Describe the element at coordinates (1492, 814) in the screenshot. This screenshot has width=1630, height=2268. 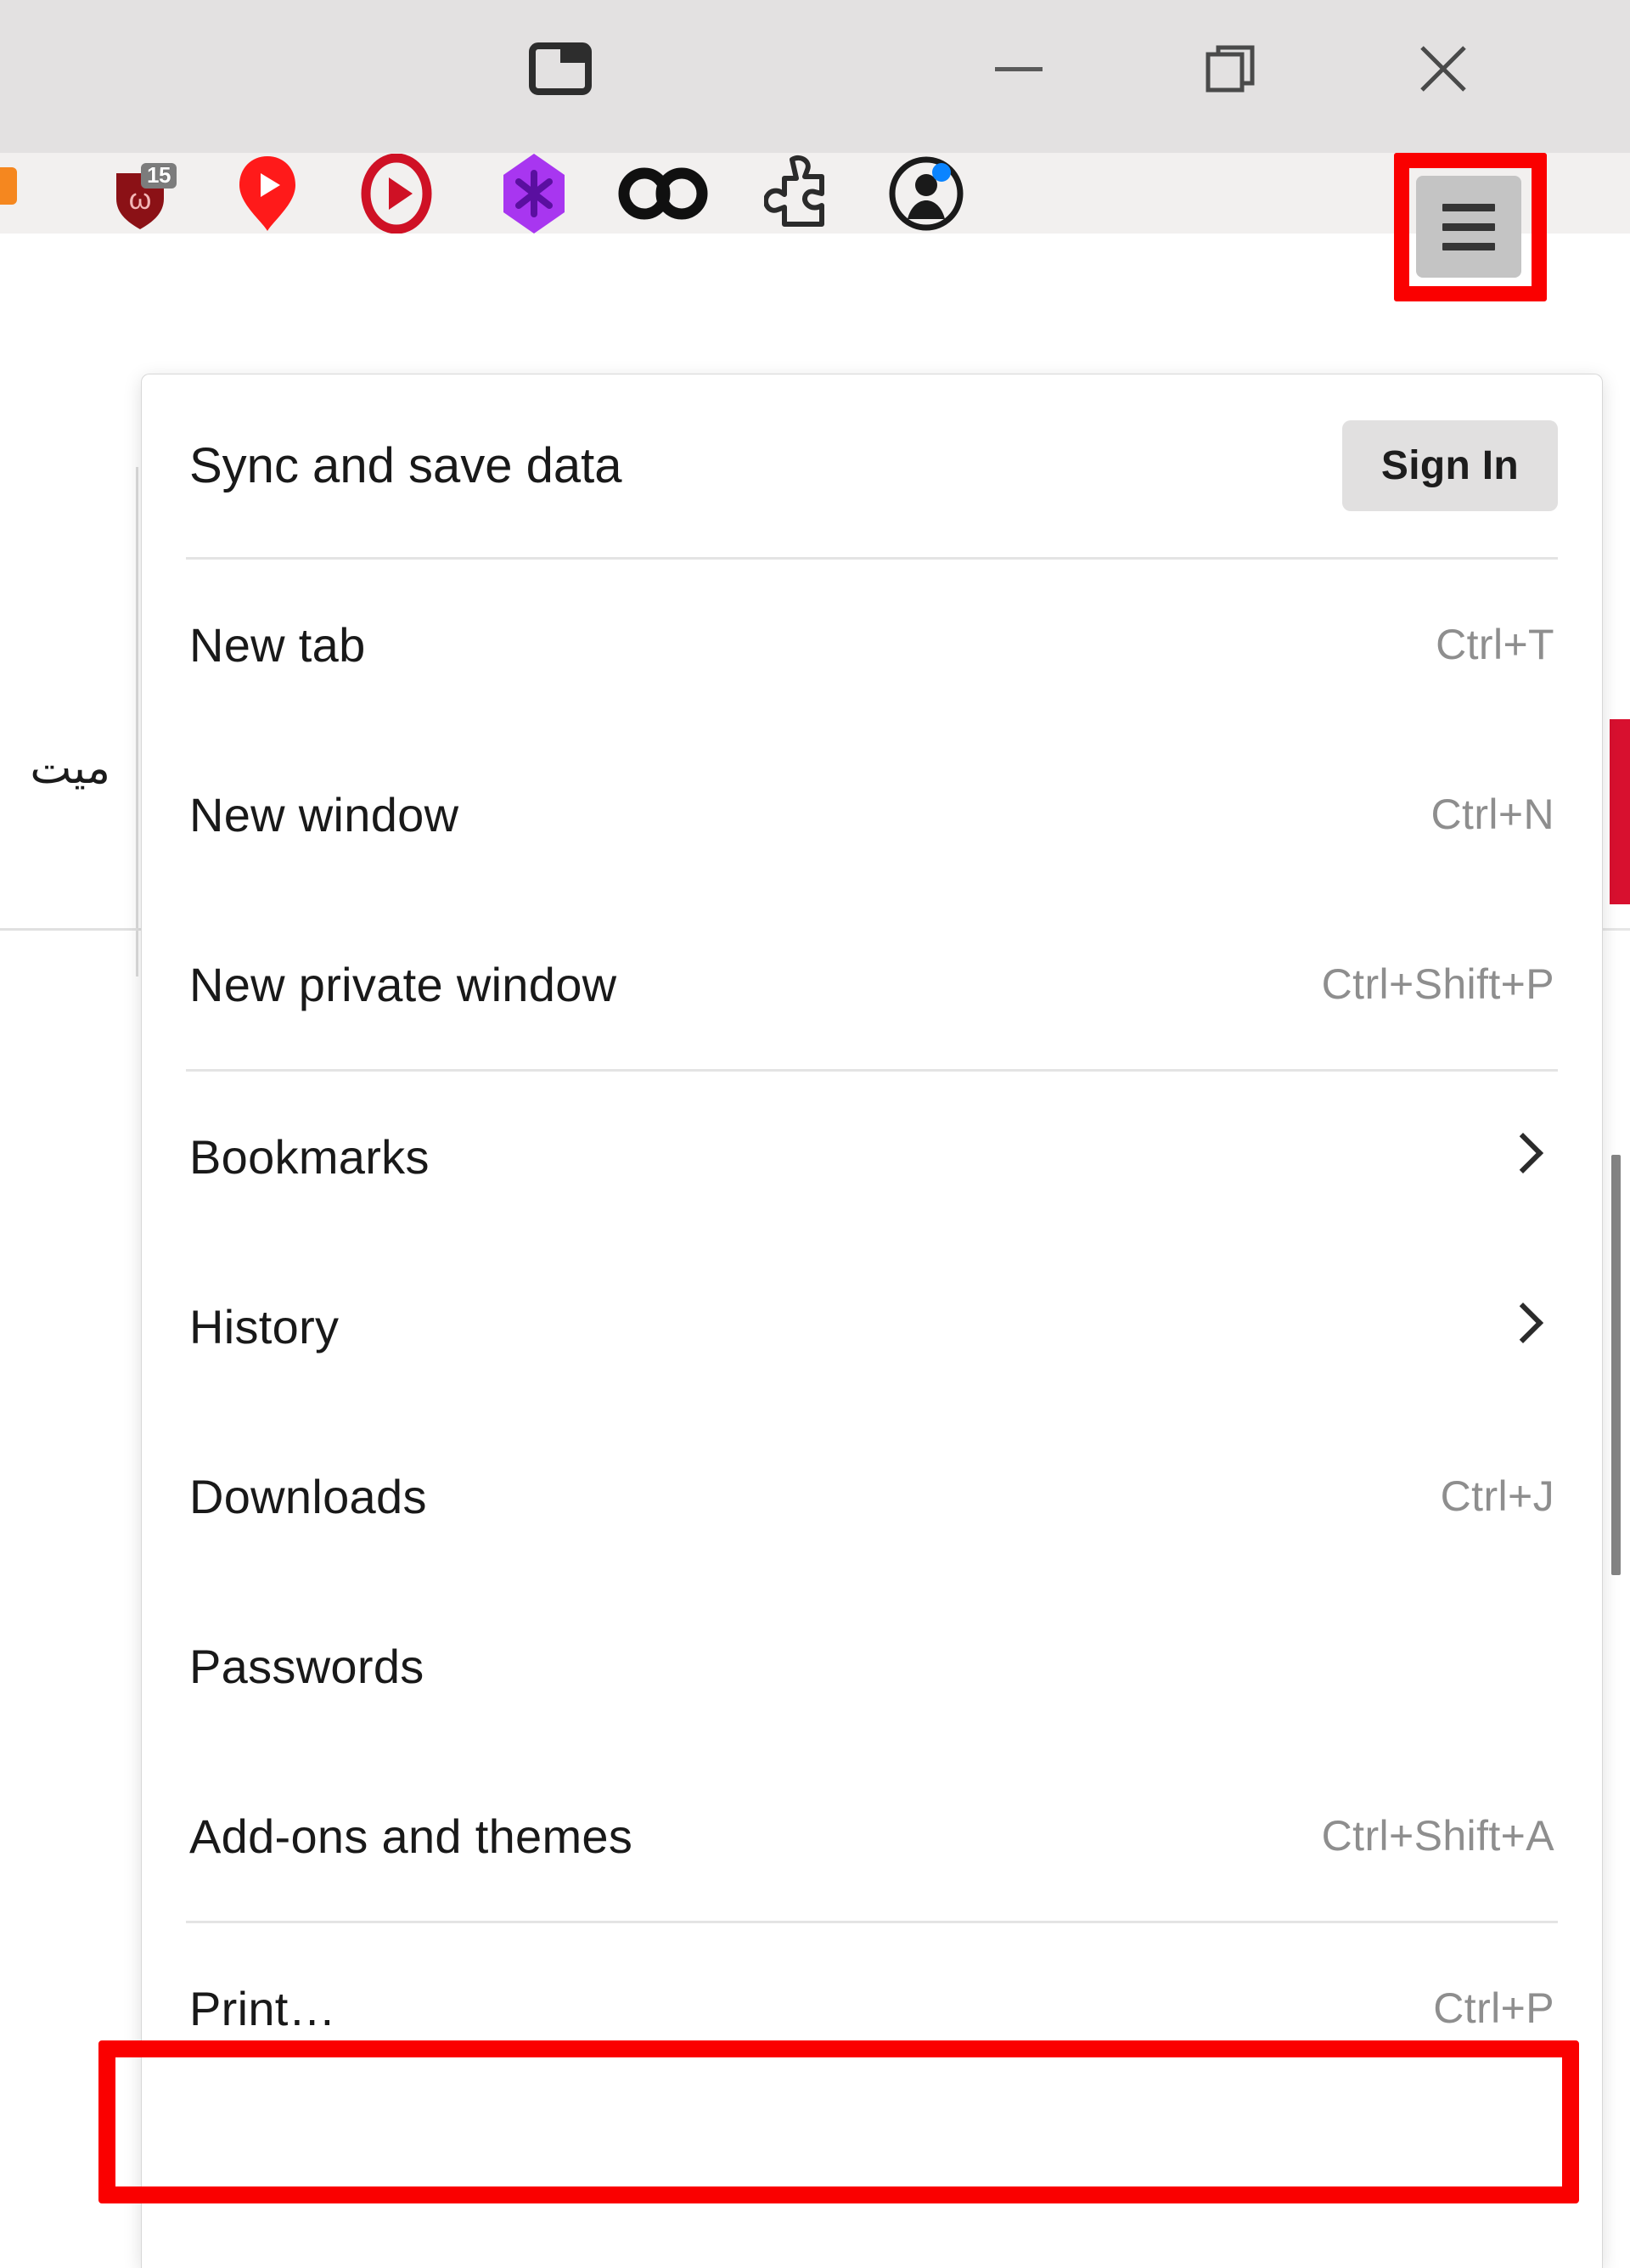
I see `menu-item-shortcut: Ctrl+N` at that location.